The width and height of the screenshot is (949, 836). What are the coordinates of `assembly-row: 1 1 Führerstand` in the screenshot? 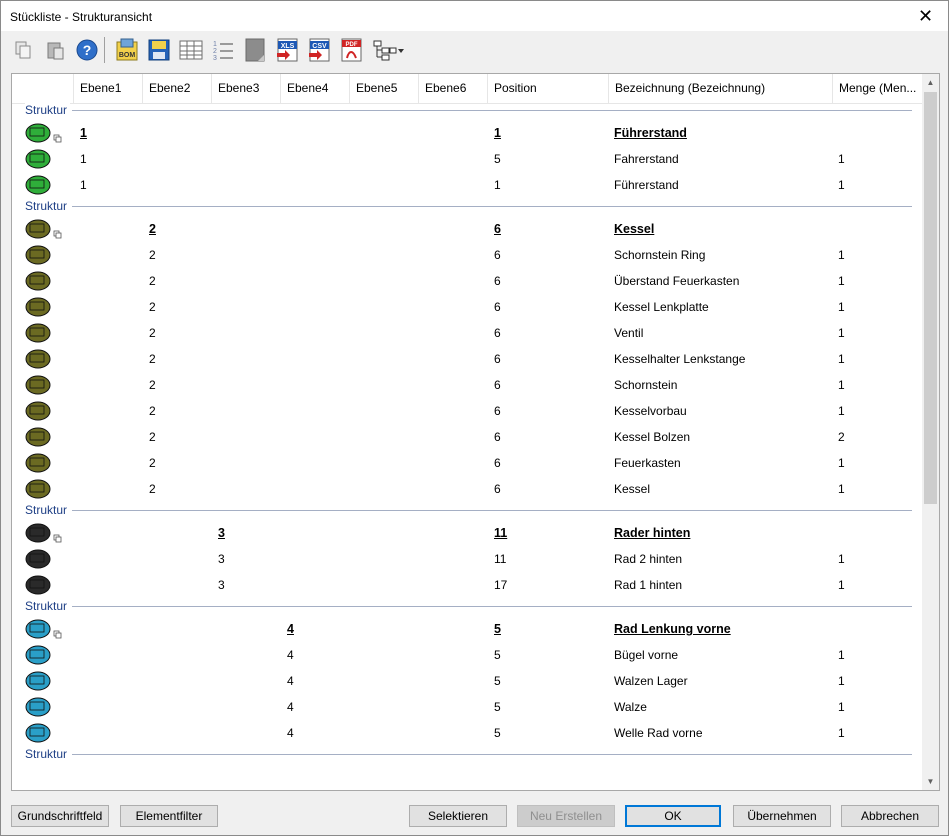 It's located at (462, 133).